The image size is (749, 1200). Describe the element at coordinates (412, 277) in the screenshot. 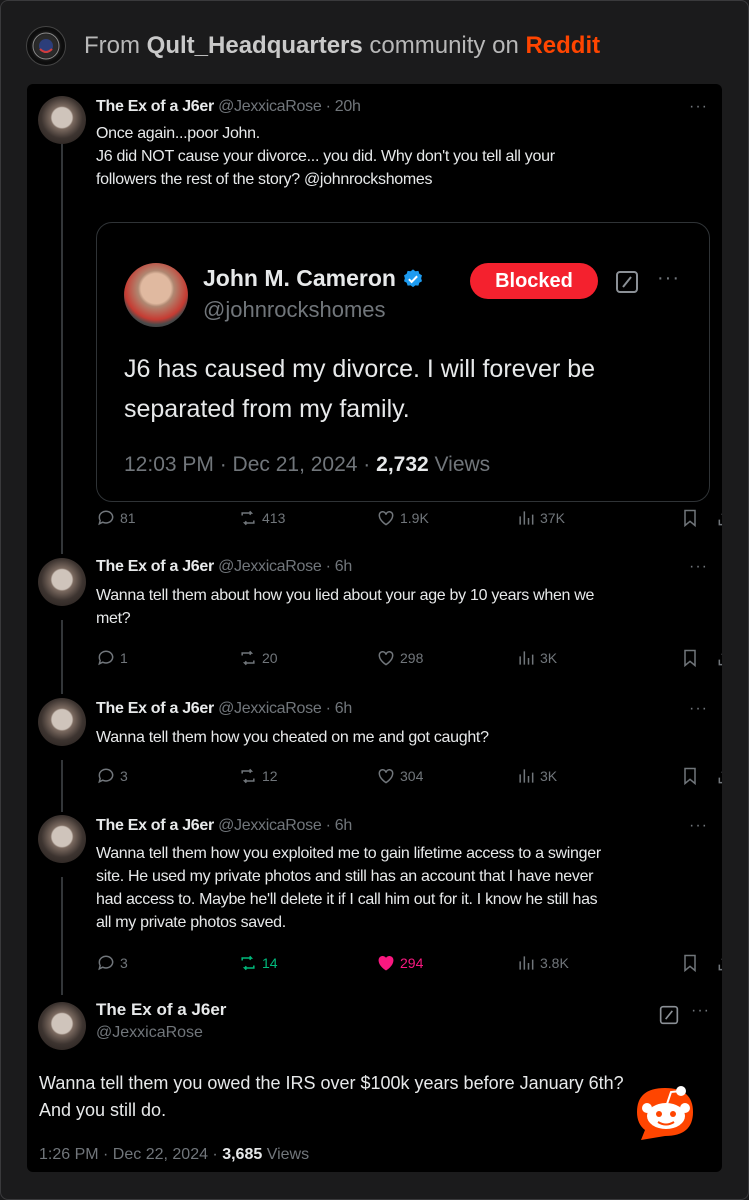

I see `verified-badge-icon` at that location.